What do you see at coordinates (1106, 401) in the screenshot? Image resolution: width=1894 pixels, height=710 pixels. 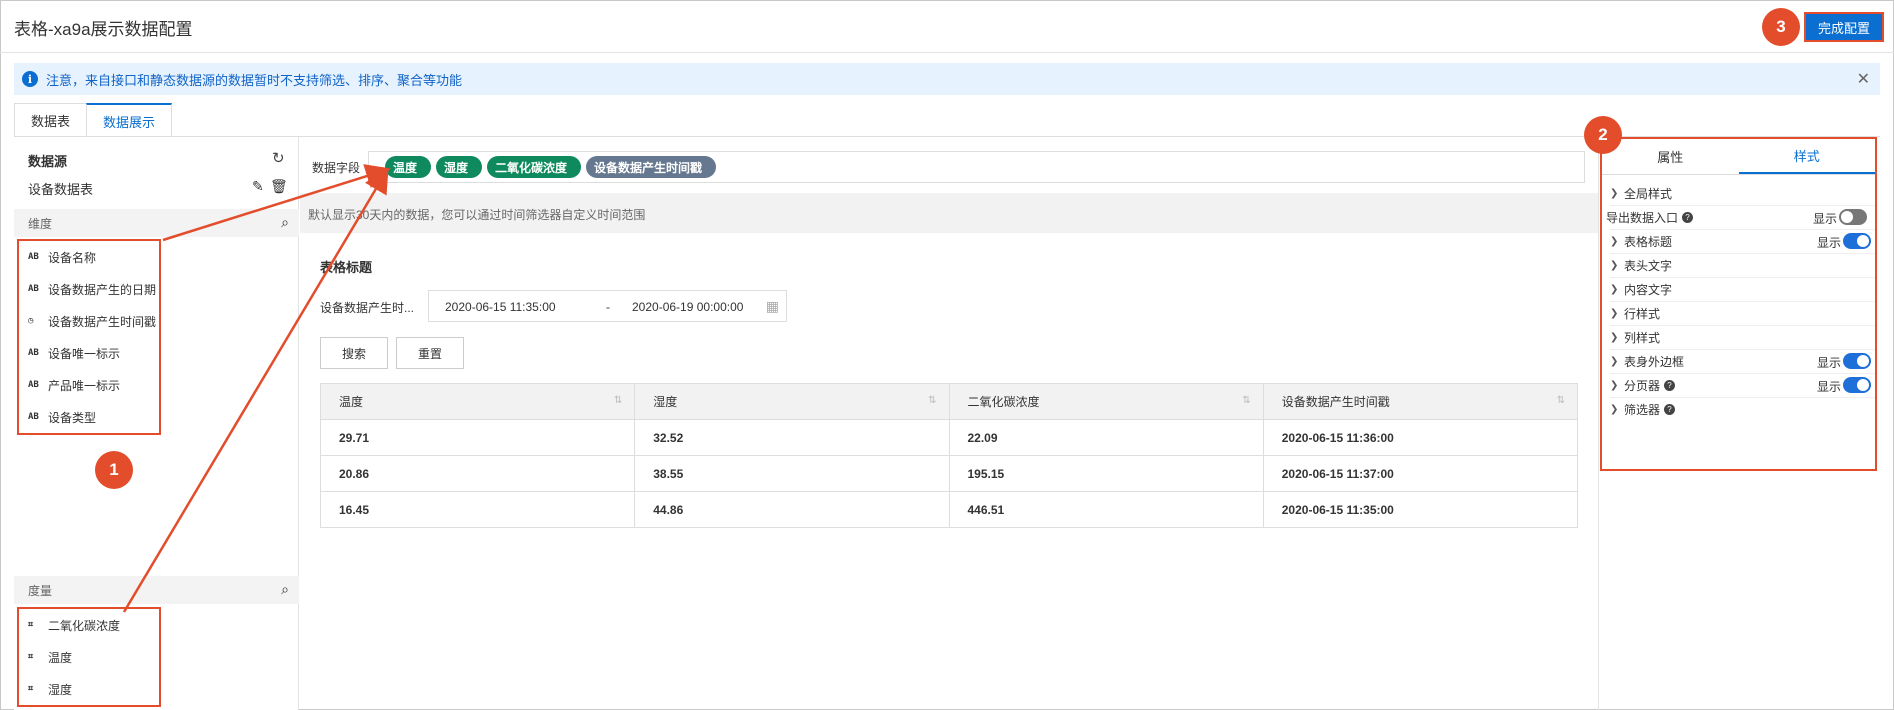 I see `column-header: 二氧化碳浓度 ⇅` at bounding box center [1106, 401].